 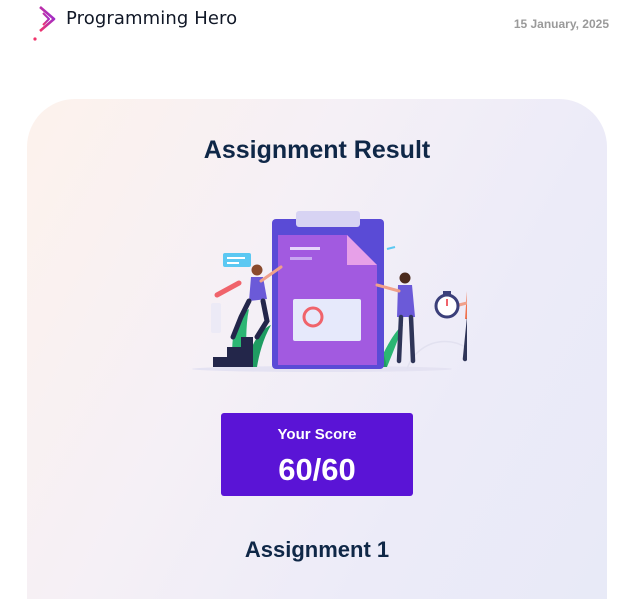 What do you see at coordinates (44, 22) in the screenshot?
I see `programming-hero-logo-icon` at bounding box center [44, 22].